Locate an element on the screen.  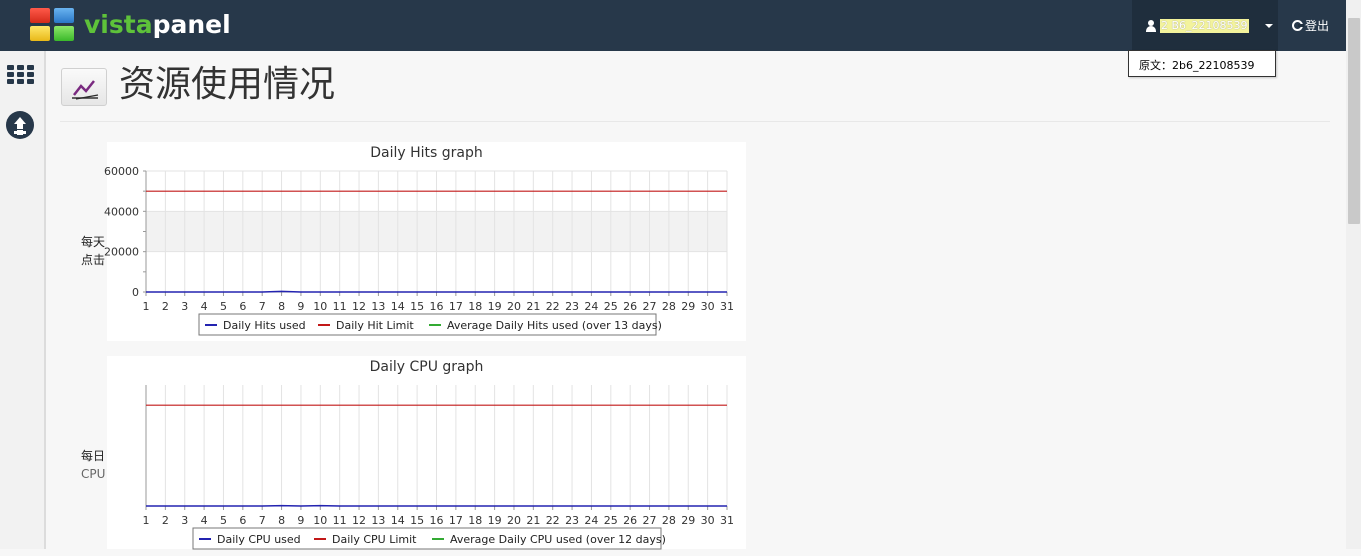
chevron-down-icon is located at coordinates (1269, 26).